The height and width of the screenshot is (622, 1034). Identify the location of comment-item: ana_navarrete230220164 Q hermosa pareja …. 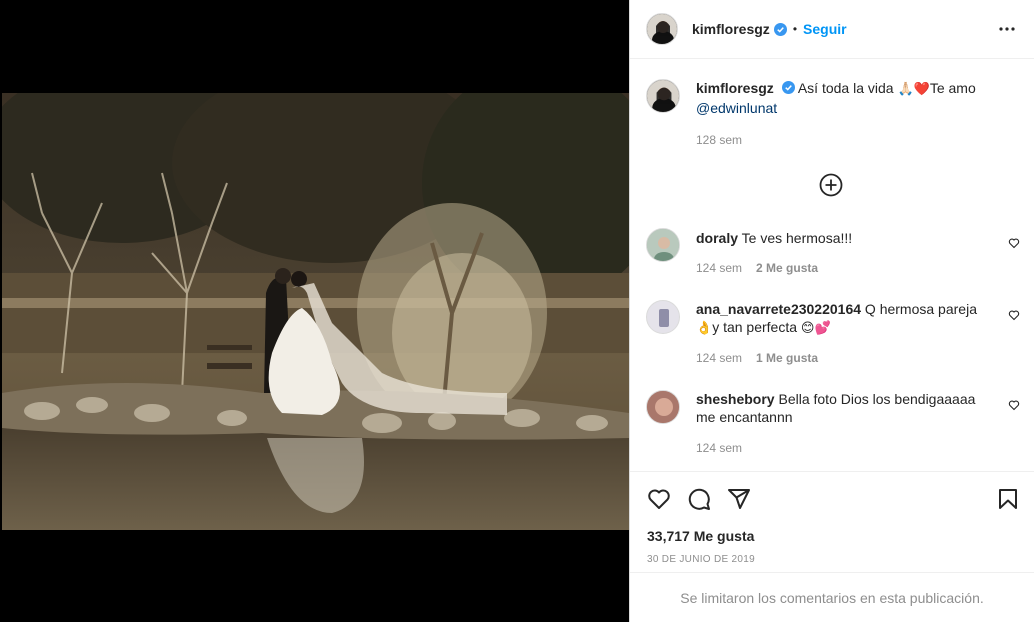
(832, 319).